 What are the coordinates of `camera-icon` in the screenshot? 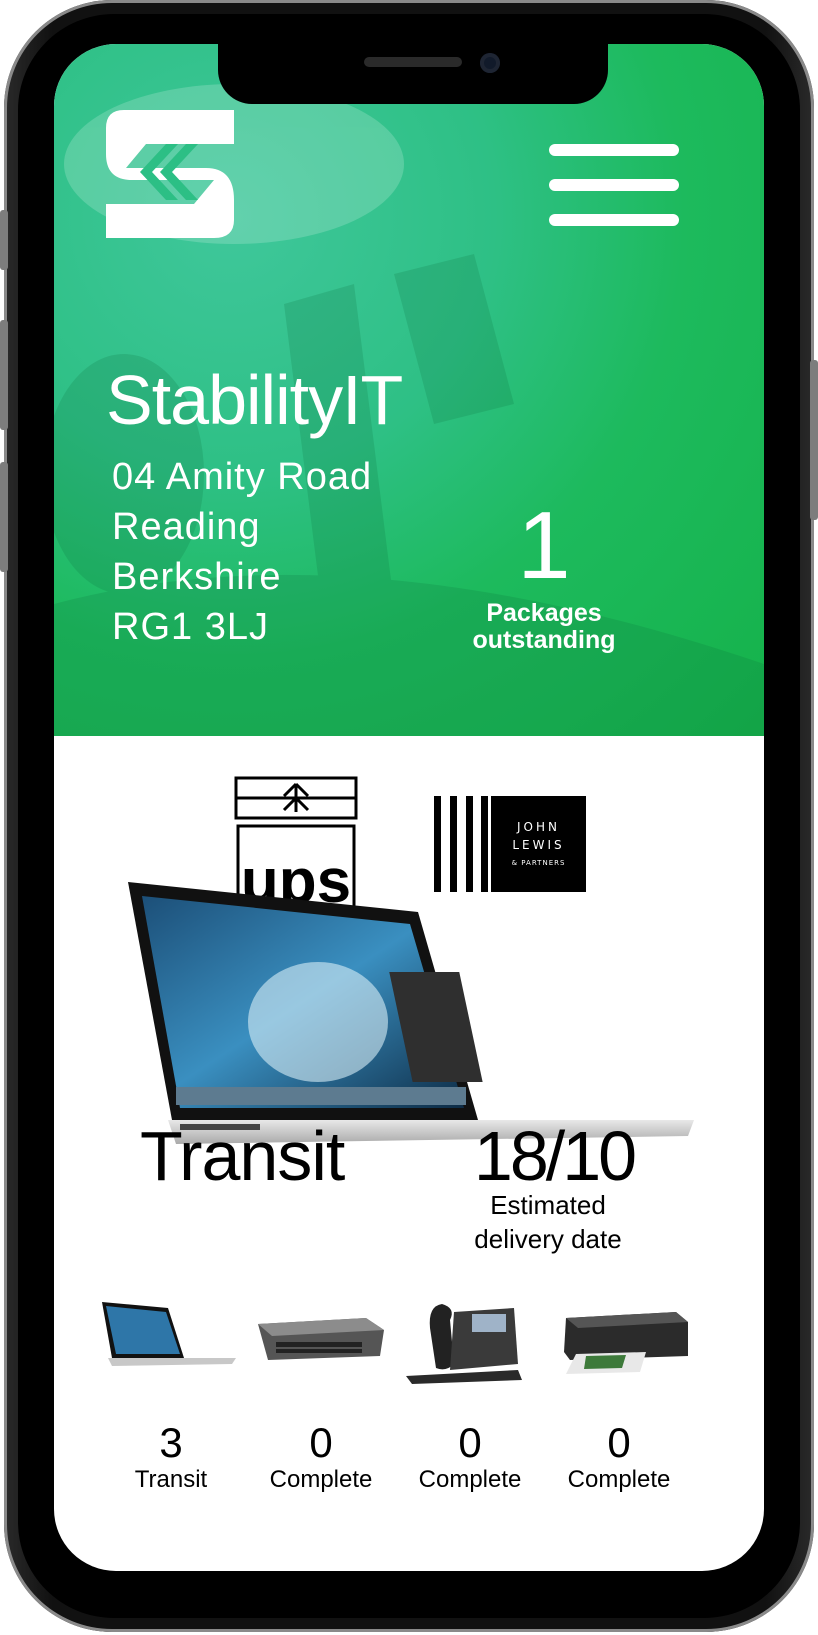 It's located at (490, 63).